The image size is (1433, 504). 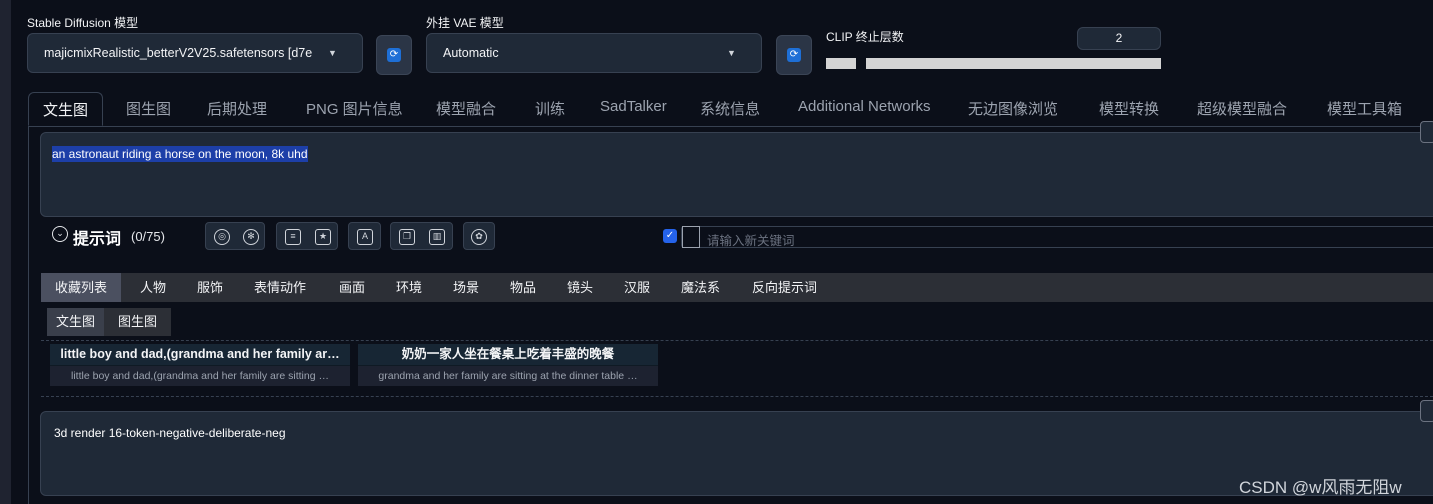 What do you see at coordinates (210, 287) in the screenshot?
I see `category-clothing: 服饰` at bounding box center [210, 287].